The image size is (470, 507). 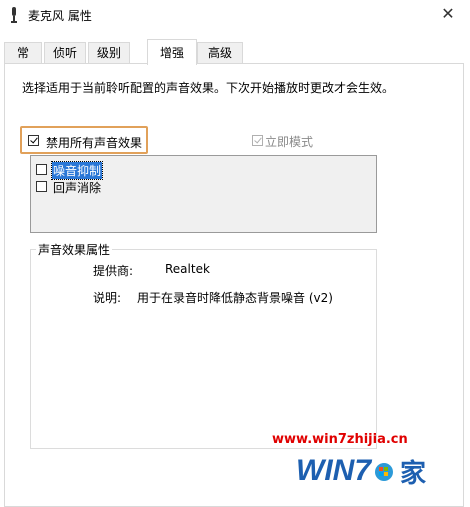 What do you see at coordinates (257, 140) in the screenshot?
I see `immediate-mode-checkbox` at bounding box center [257, 140].